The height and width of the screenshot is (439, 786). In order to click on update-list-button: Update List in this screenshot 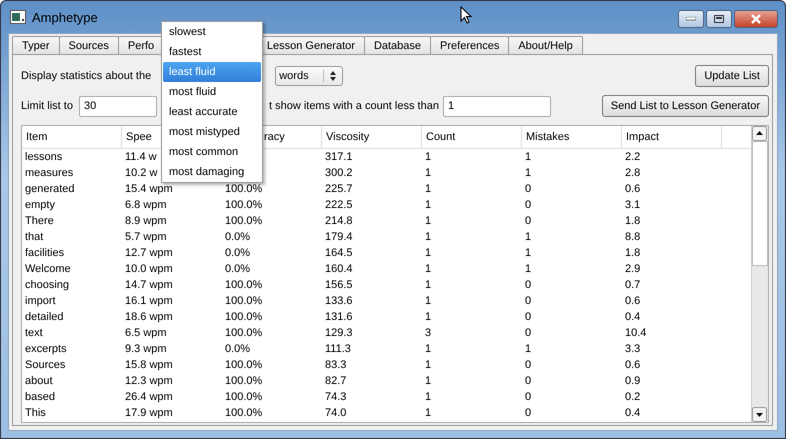, I will do `click(732, 76)`.